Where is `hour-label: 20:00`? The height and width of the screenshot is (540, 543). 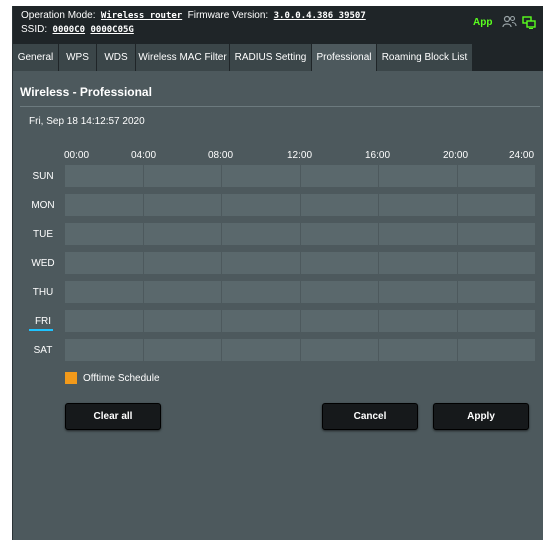
hour-label: 20:00 is located at coordinates (456, 155).